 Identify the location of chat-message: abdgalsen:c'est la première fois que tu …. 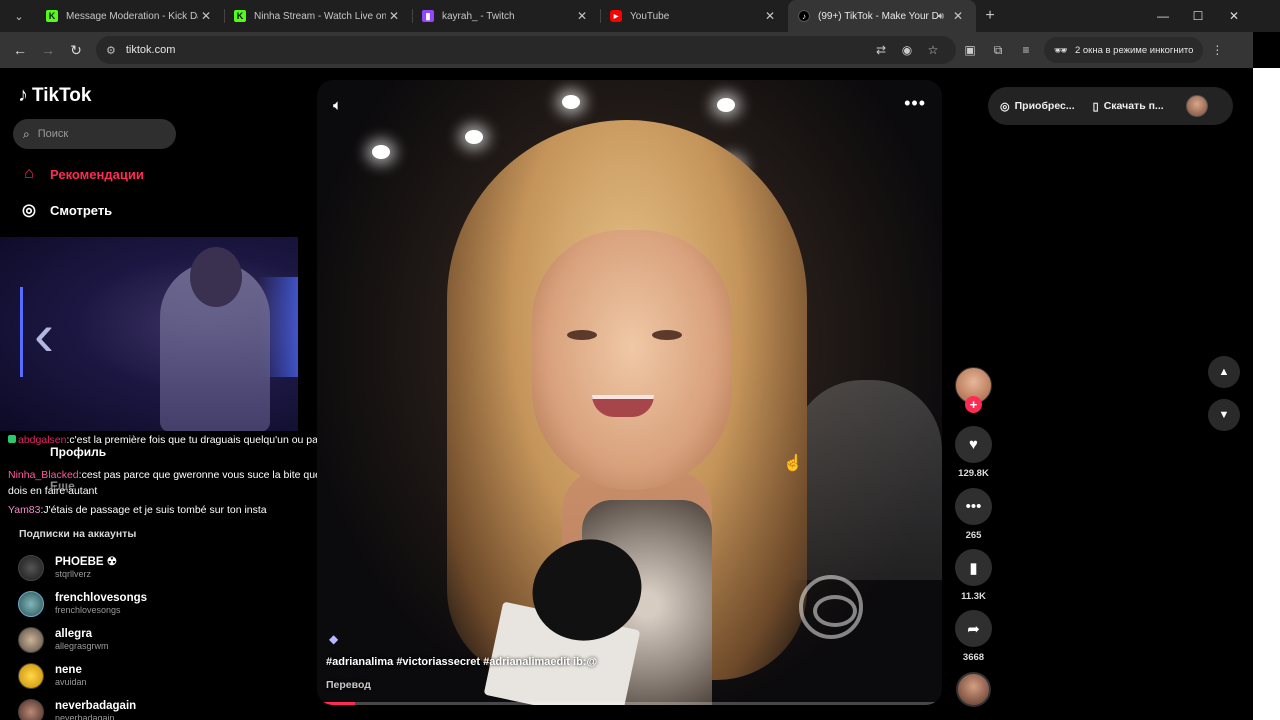
(180, 440).